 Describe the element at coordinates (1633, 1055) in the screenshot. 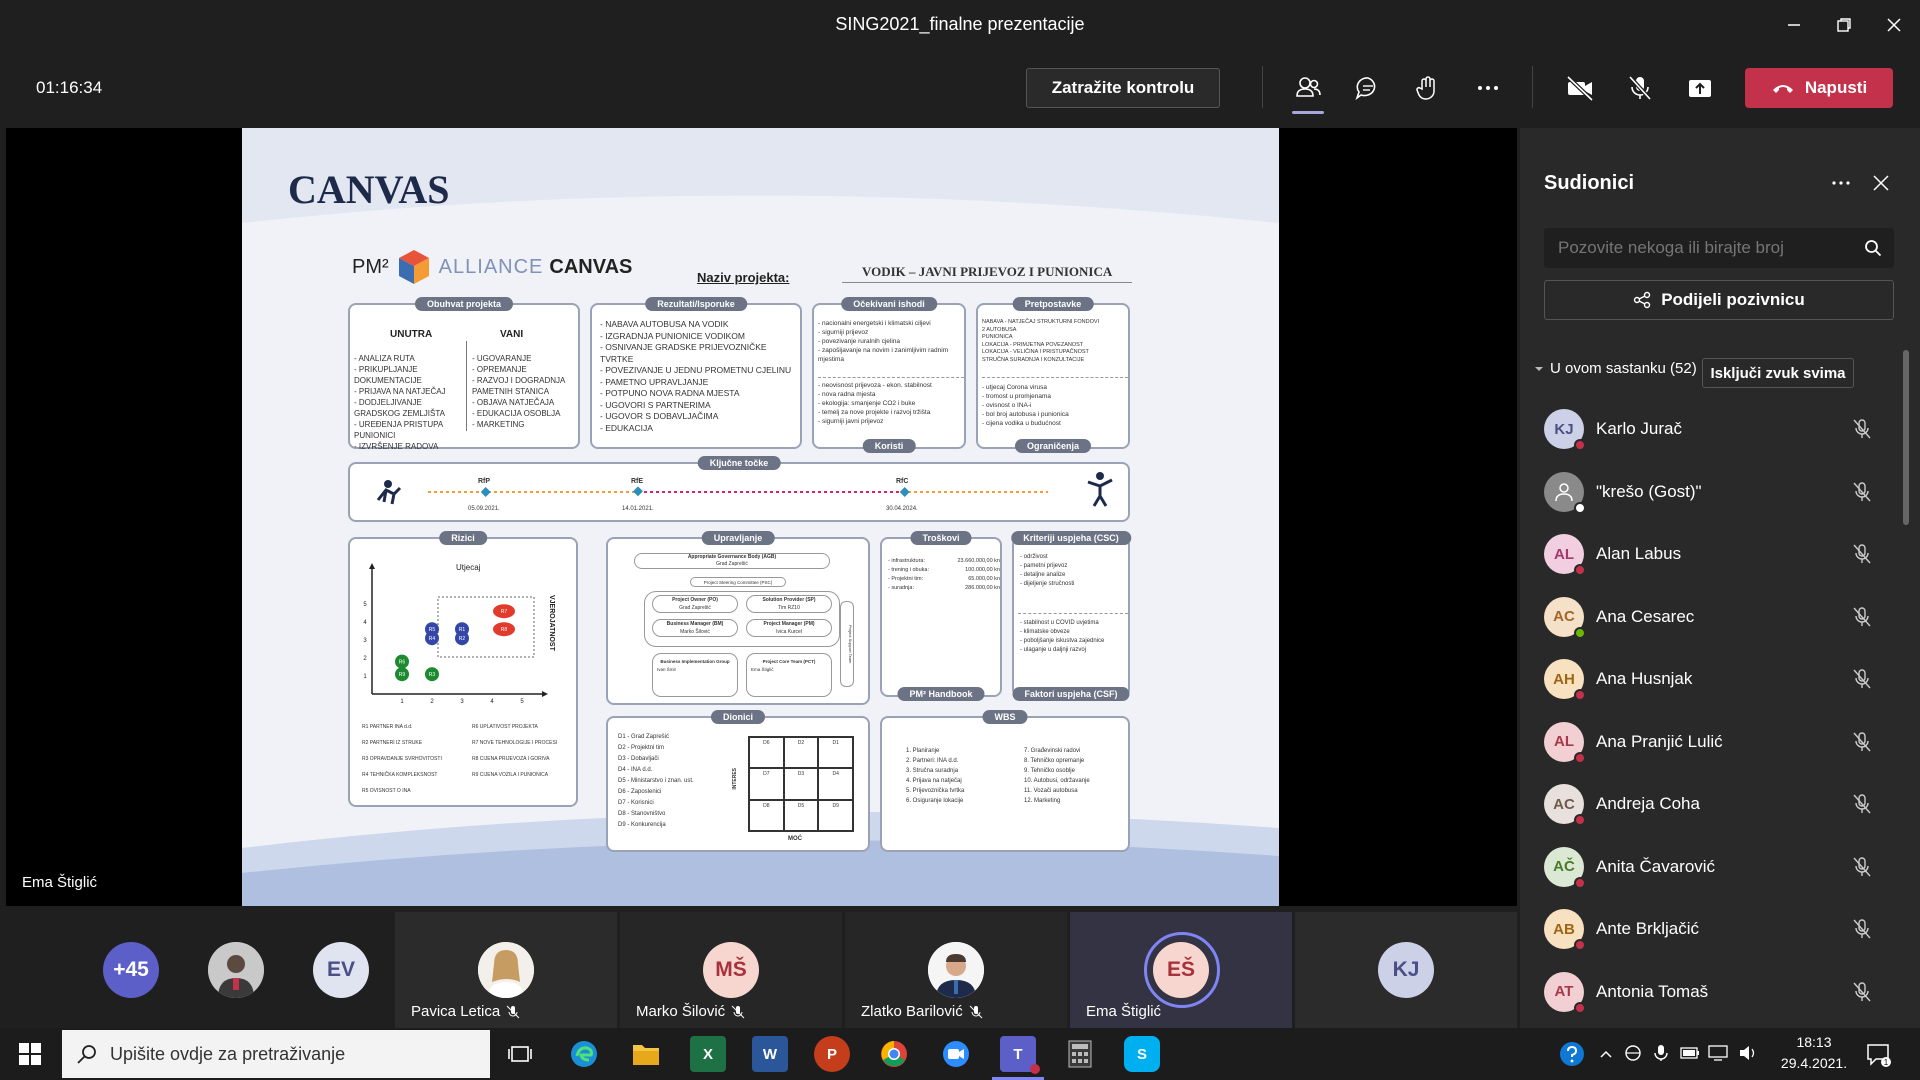

I see `tray-app-icon` at that location.